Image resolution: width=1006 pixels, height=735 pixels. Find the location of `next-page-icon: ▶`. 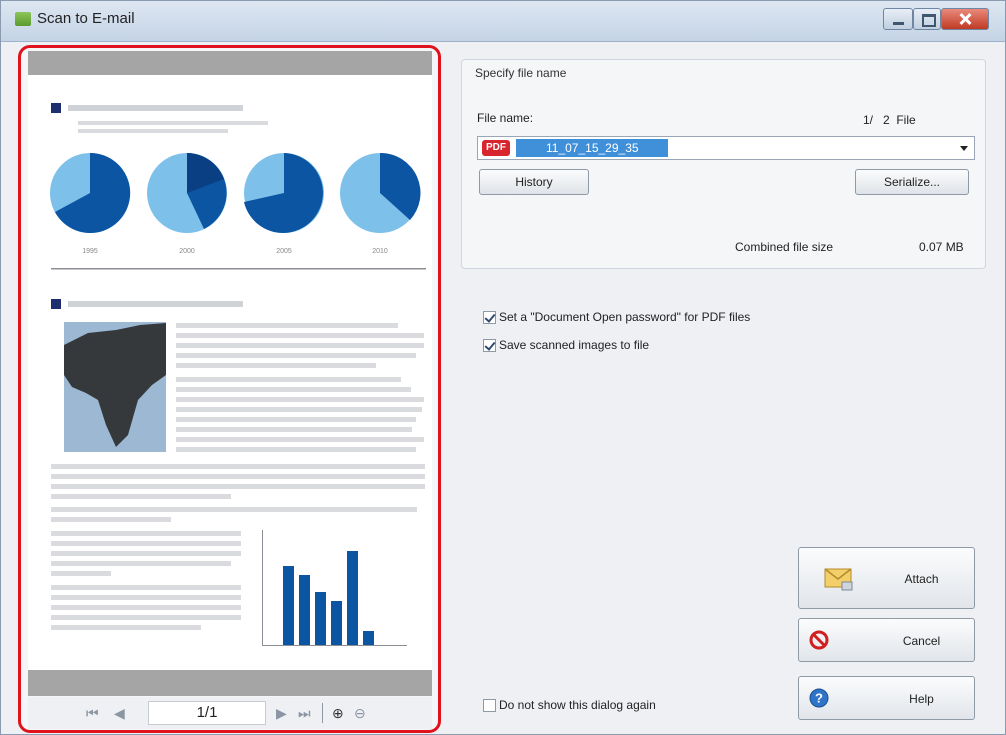

next-page-icon: ▶ is located at coordinates (281, 713).